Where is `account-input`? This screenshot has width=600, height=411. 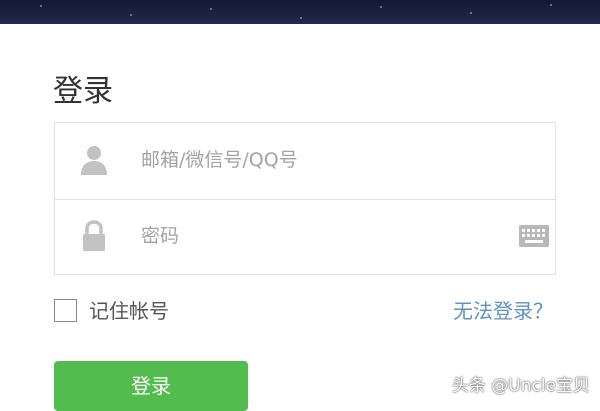
account-input is located at coordinates (321, 160).